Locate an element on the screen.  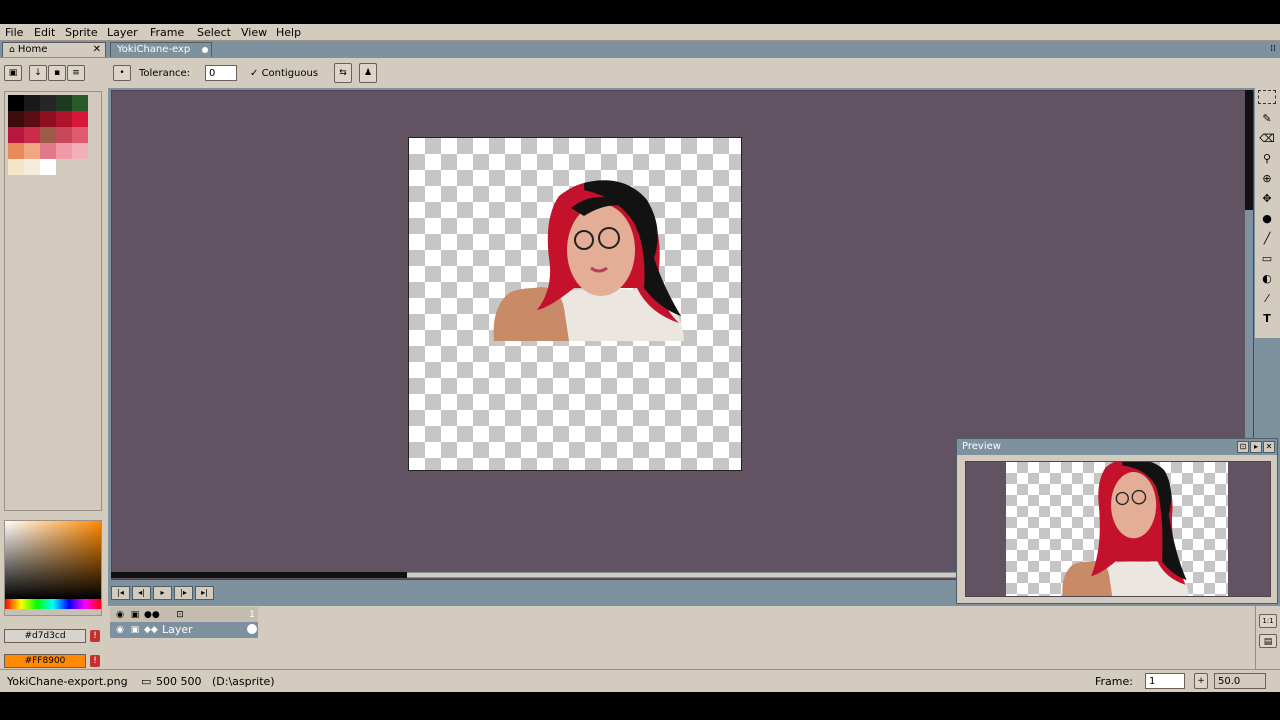
brush-point-icon: • is located at coordinates (122, 73).